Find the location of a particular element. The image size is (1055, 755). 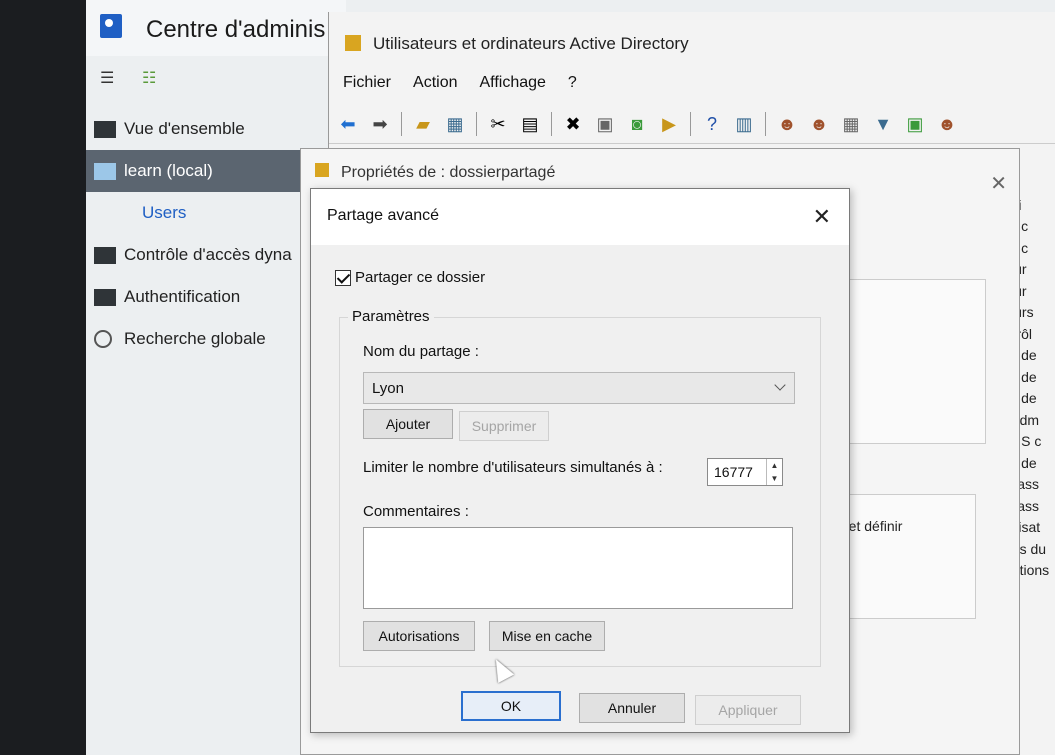

list-view-icon: ☰ is located at coordinates (107, 78).